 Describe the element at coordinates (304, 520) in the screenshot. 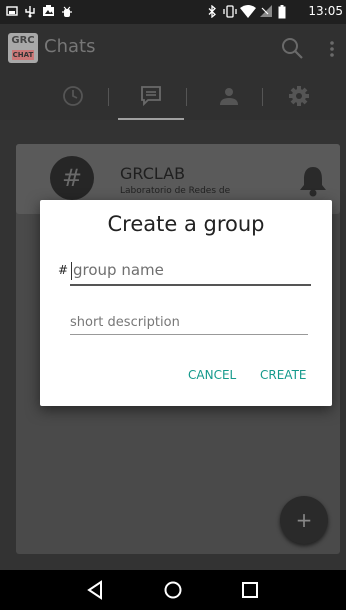

I see `new-group-fab: +` at that location.